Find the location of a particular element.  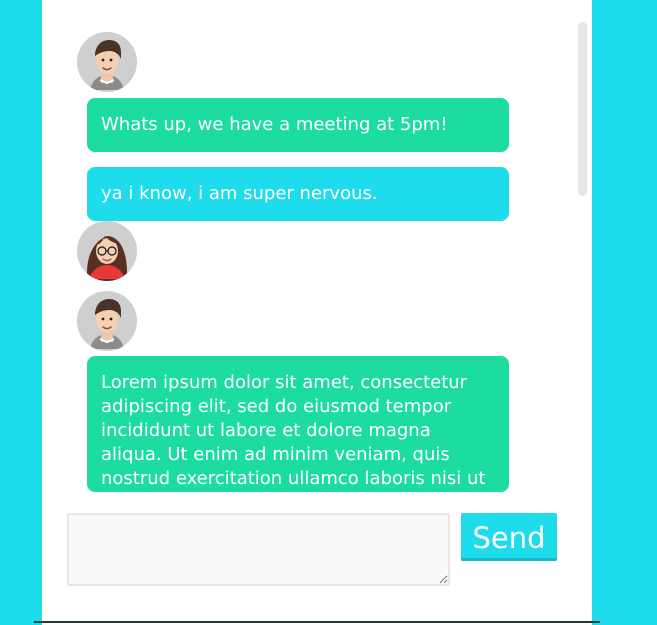

message-scrollbar is located at coordinates (582, 109).